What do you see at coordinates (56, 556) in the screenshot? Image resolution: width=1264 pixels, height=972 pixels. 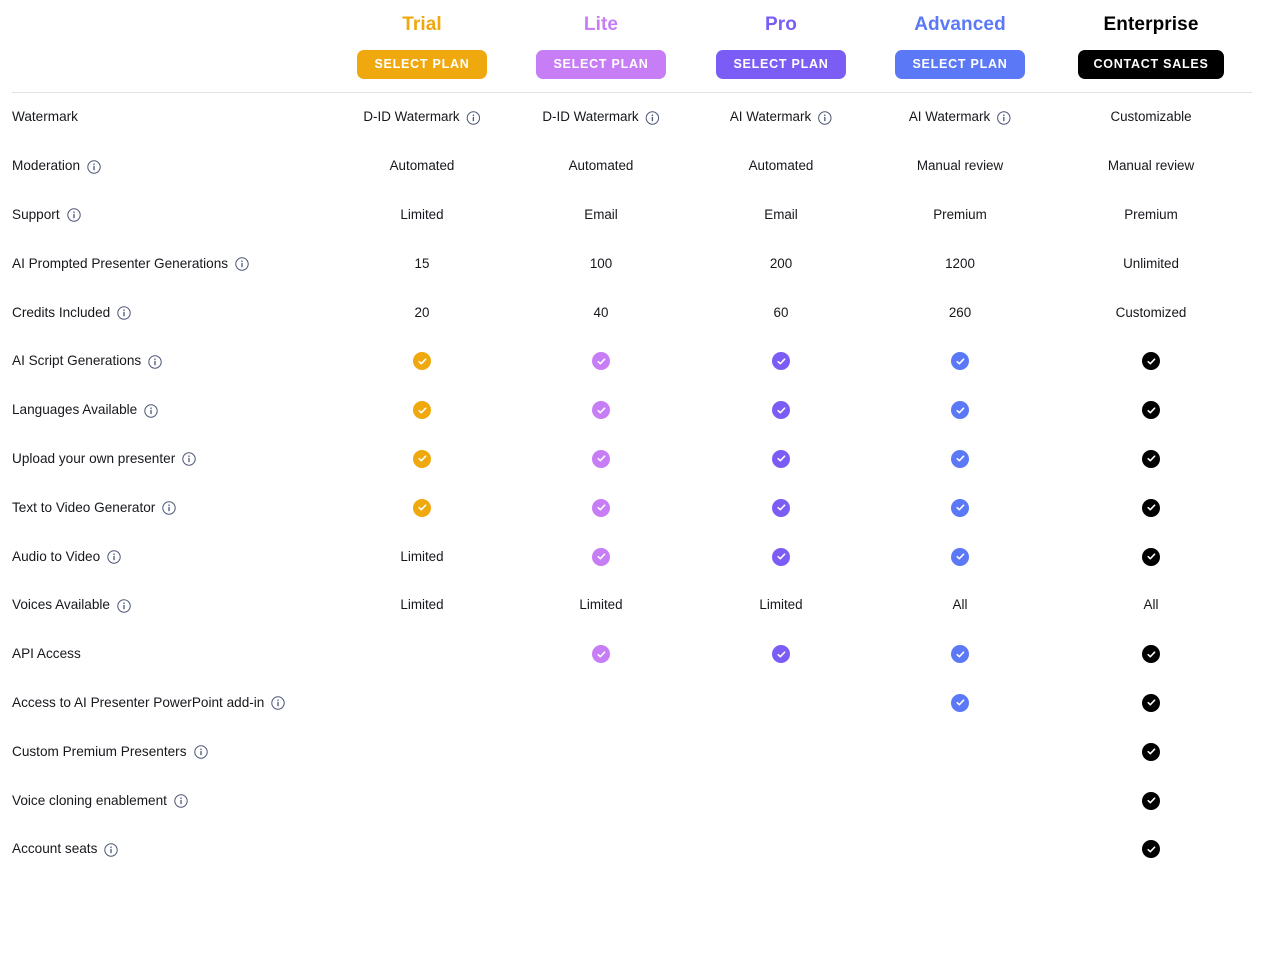 I see `feature-label-text: Audio to Video` at bounding box center [56, 556].